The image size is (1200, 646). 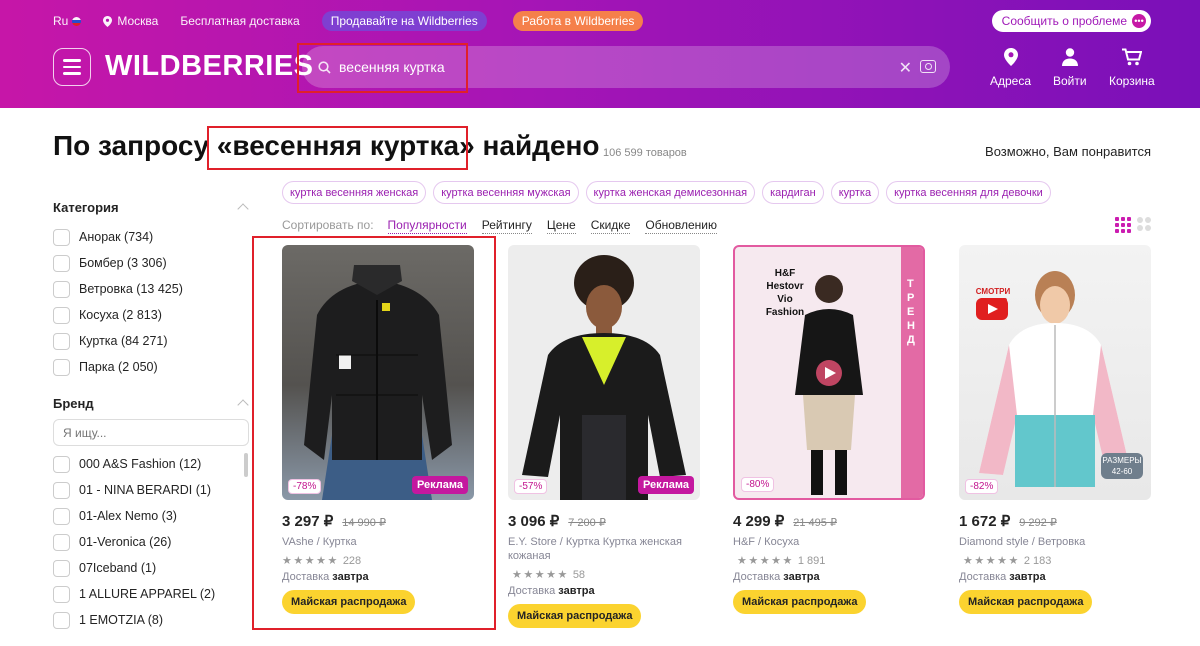 I want to click on filter-label: 01 - NINA BERARDI (1), so click(x=145, y=490).